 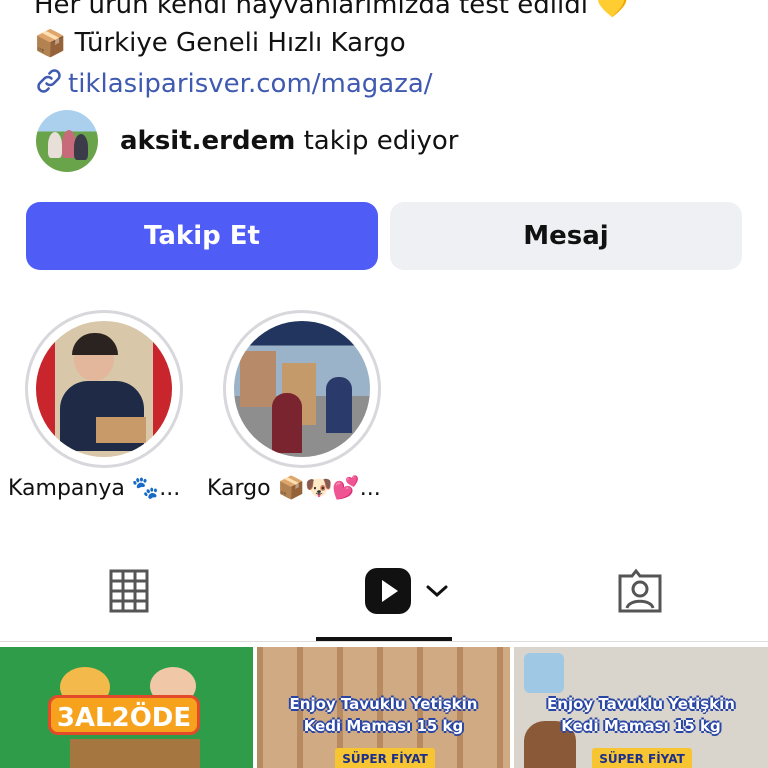 I want to click on package-emoji: 📦, so click(x=50, y=43).